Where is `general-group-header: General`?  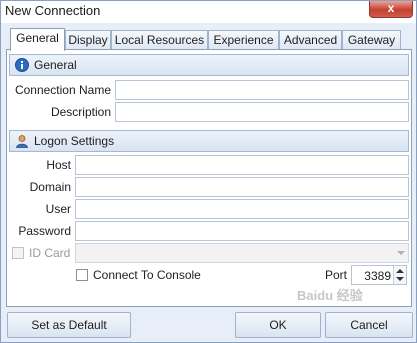 general-group-header: General is located at coordinates (209, 65).